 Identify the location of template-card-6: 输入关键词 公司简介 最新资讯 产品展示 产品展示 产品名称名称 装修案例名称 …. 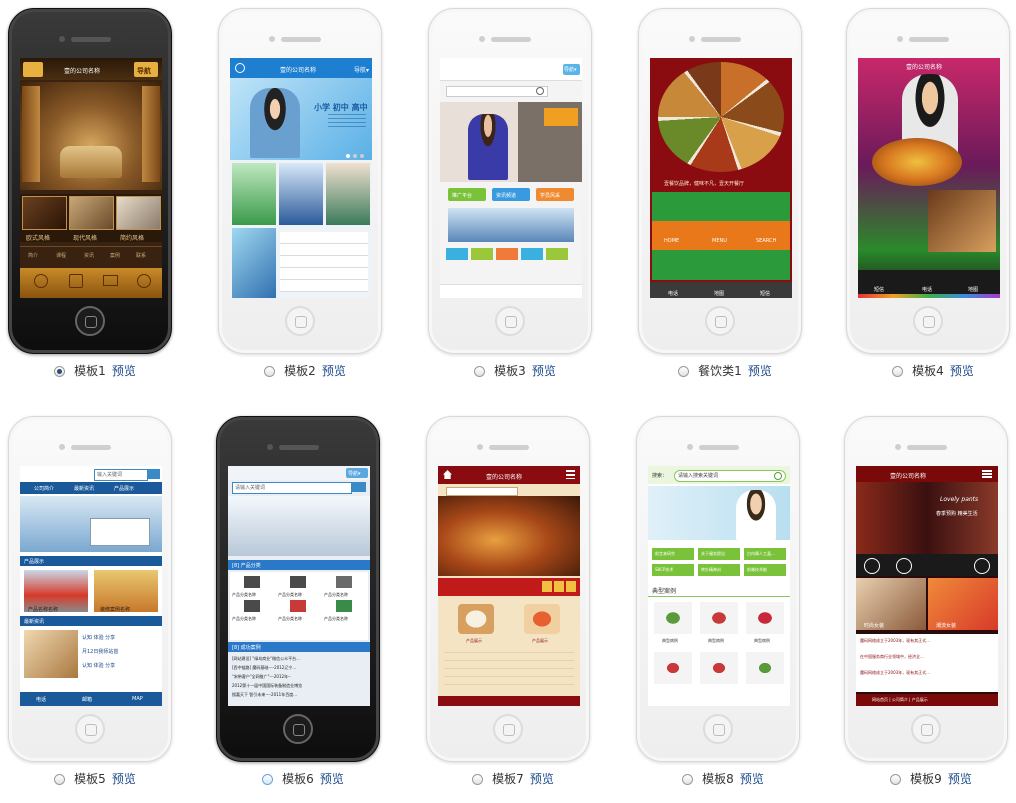
(95, 605).